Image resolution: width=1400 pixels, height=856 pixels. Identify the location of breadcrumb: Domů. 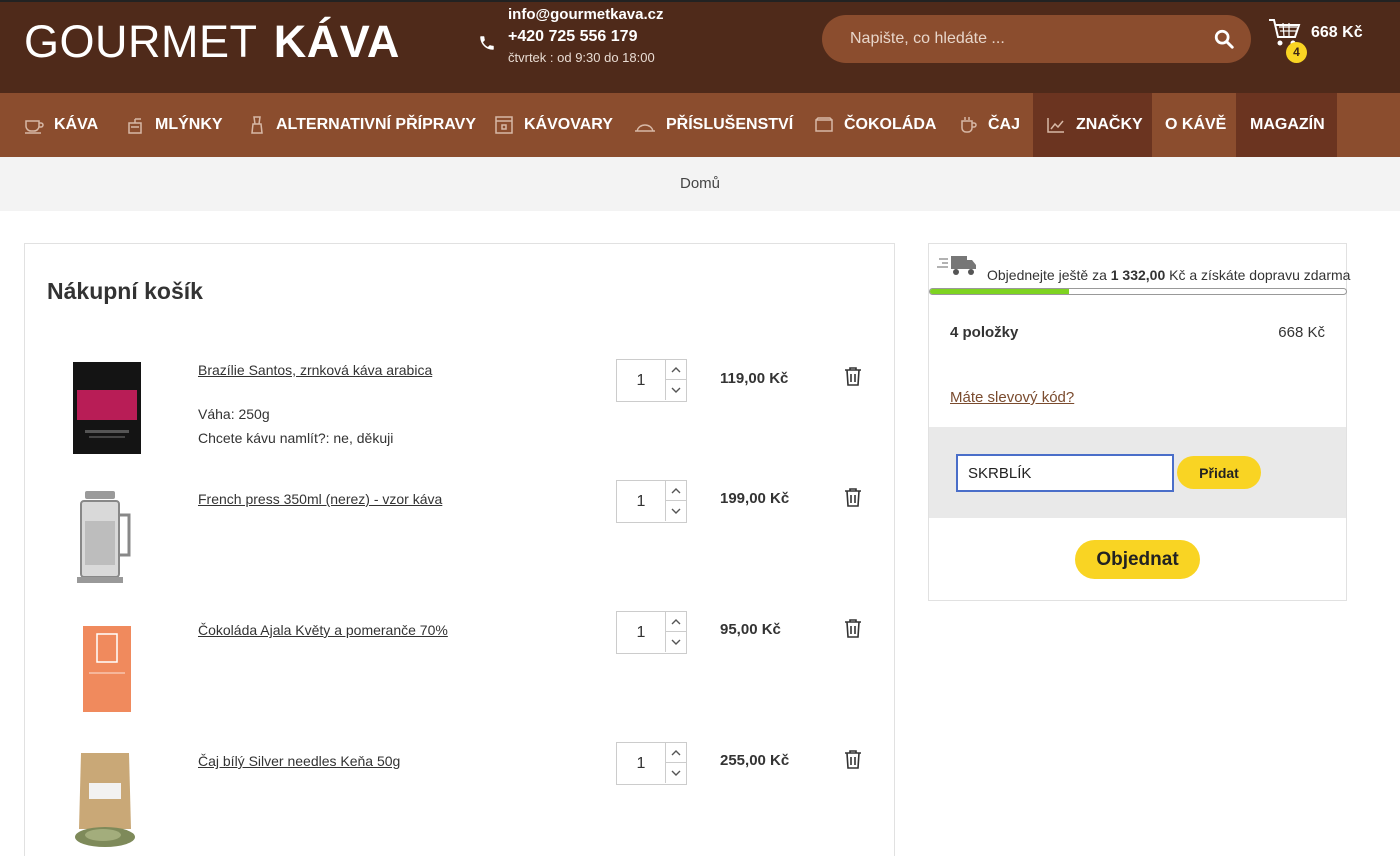
(700, 184).